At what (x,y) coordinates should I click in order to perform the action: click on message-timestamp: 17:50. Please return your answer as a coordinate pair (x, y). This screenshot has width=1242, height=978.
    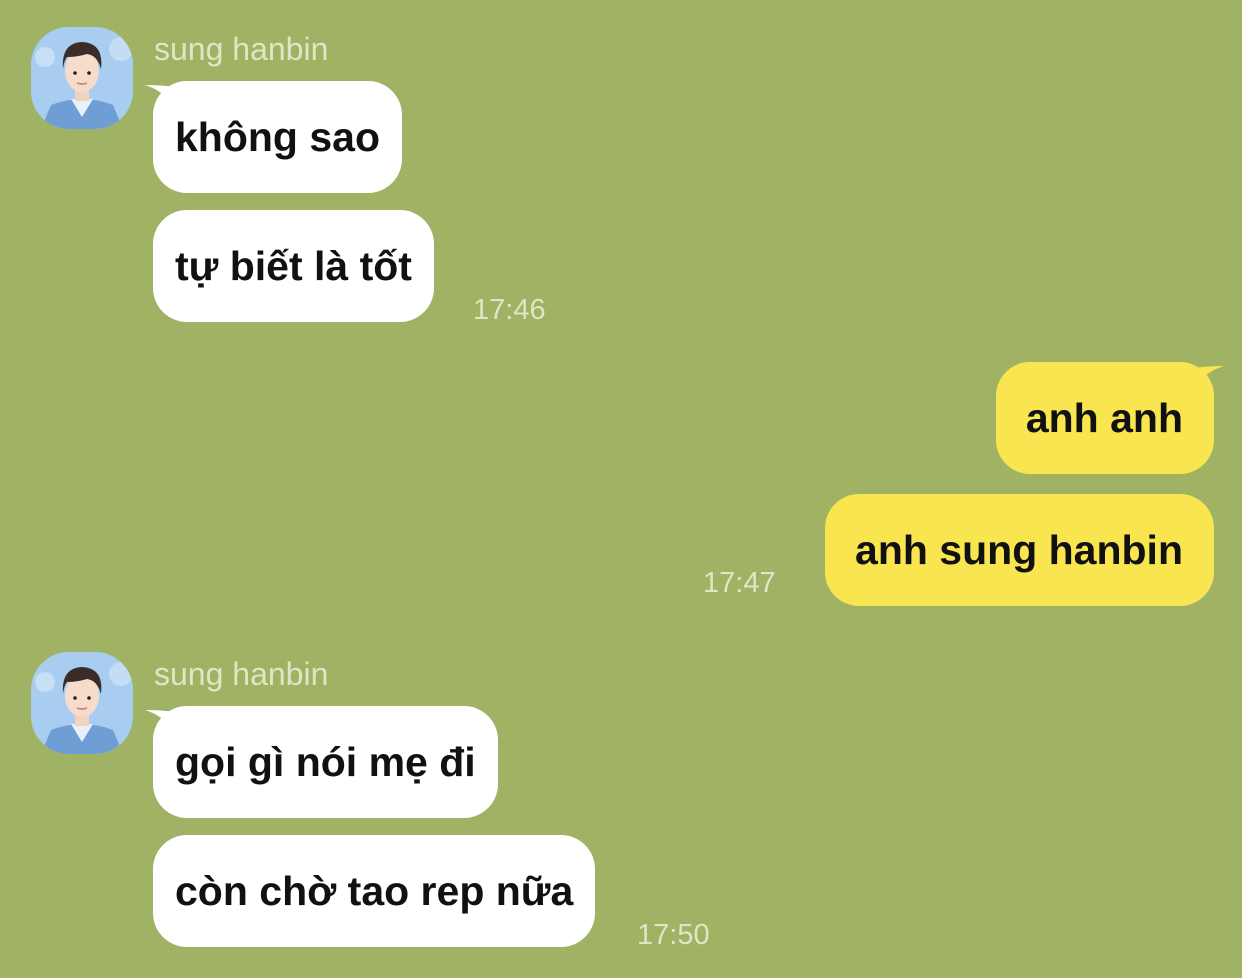
    Looking at the image, I should click on (673, 935).